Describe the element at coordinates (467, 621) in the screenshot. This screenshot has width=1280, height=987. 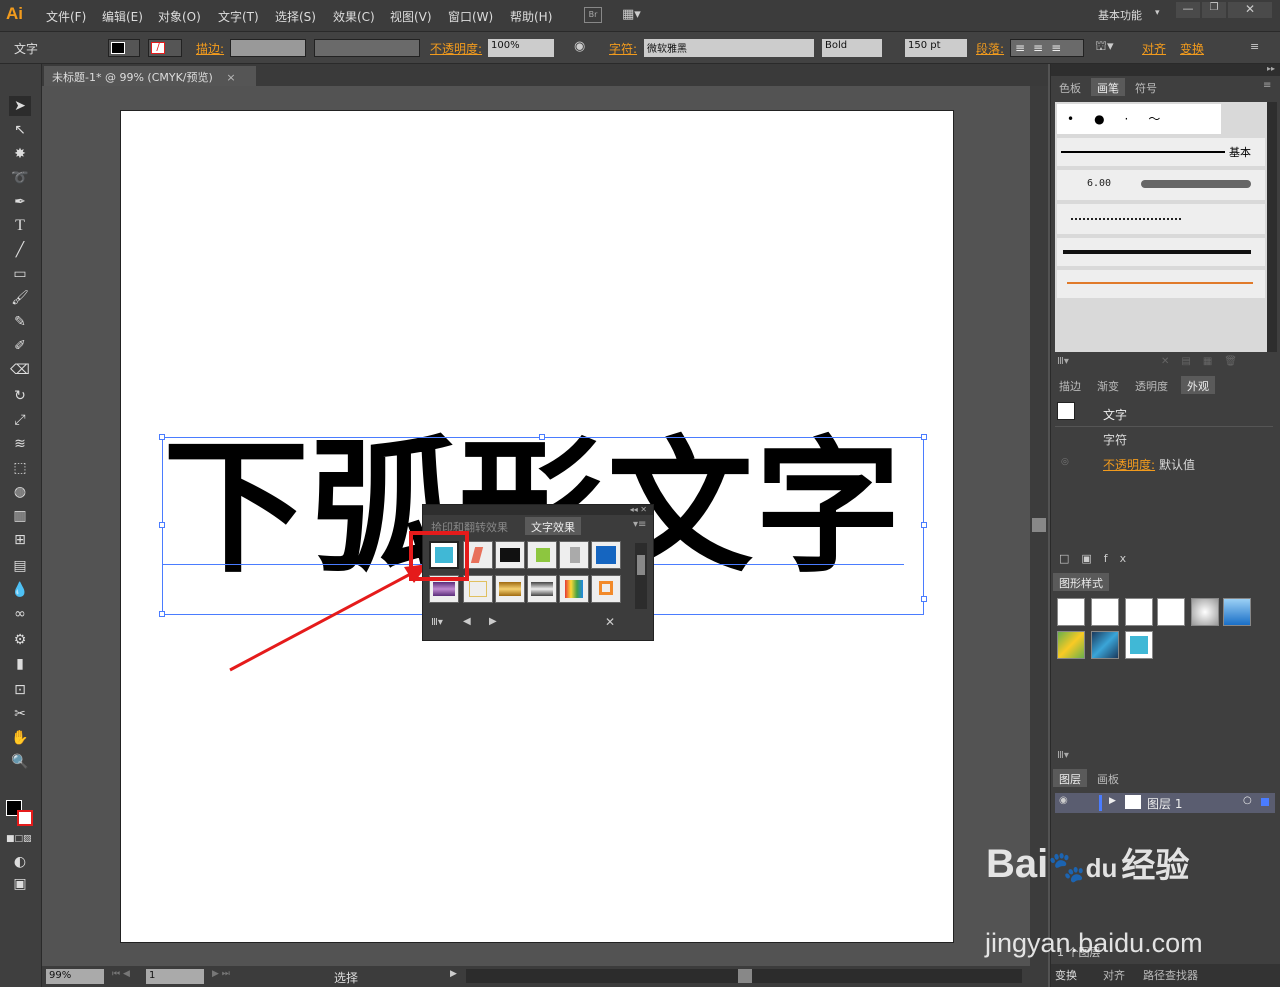
I see `prev-library-icon: ◀` at that location.